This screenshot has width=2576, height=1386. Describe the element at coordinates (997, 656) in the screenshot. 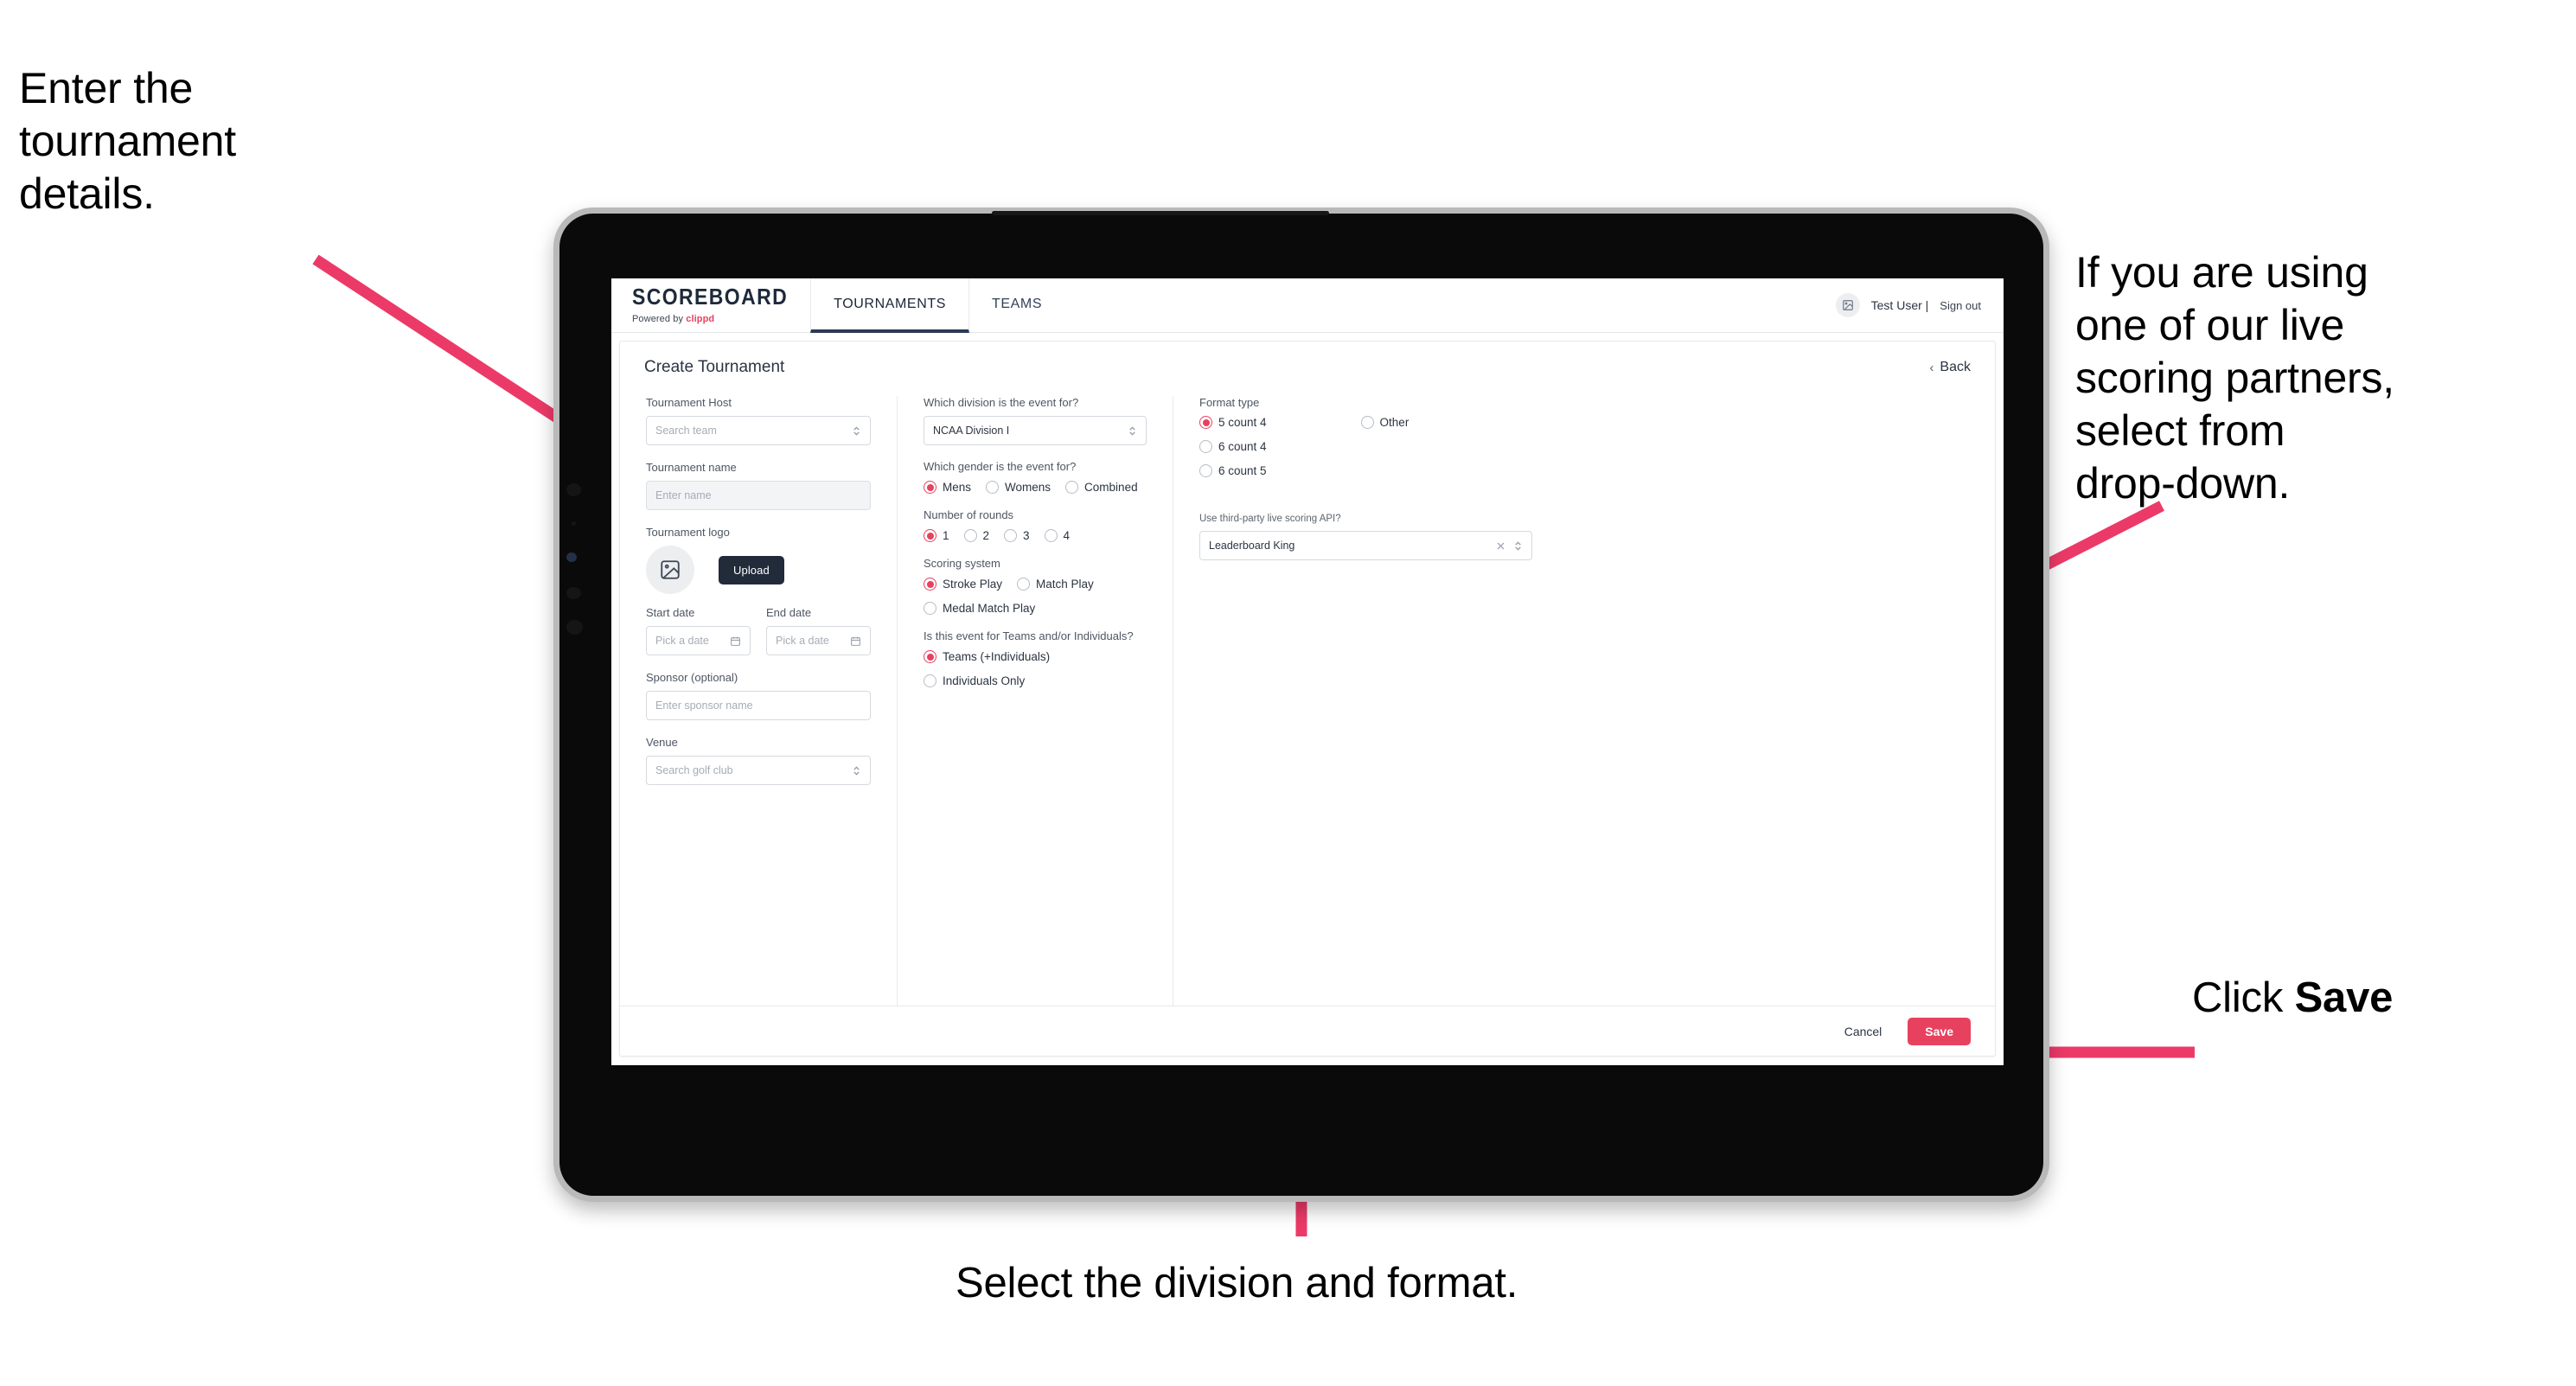

I see `teams-option-teams-plus-individuals-label: Teams (+Individuals)` at that location.